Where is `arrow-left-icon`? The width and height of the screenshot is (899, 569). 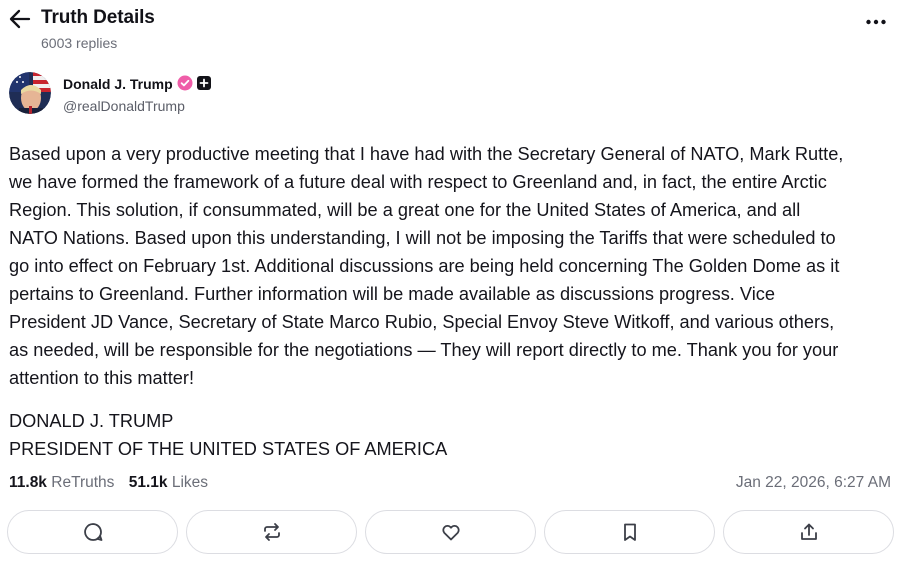
arrow-left-icon is located at coordinates (20, 19).